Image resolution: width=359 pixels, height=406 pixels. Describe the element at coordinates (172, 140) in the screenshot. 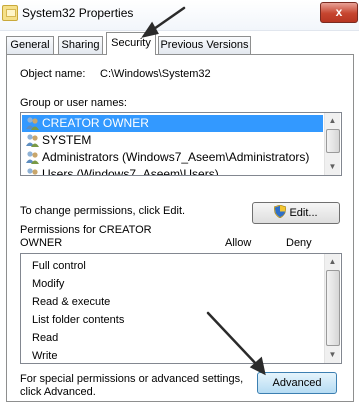

I see `list-item: SYSTEM` at that location.